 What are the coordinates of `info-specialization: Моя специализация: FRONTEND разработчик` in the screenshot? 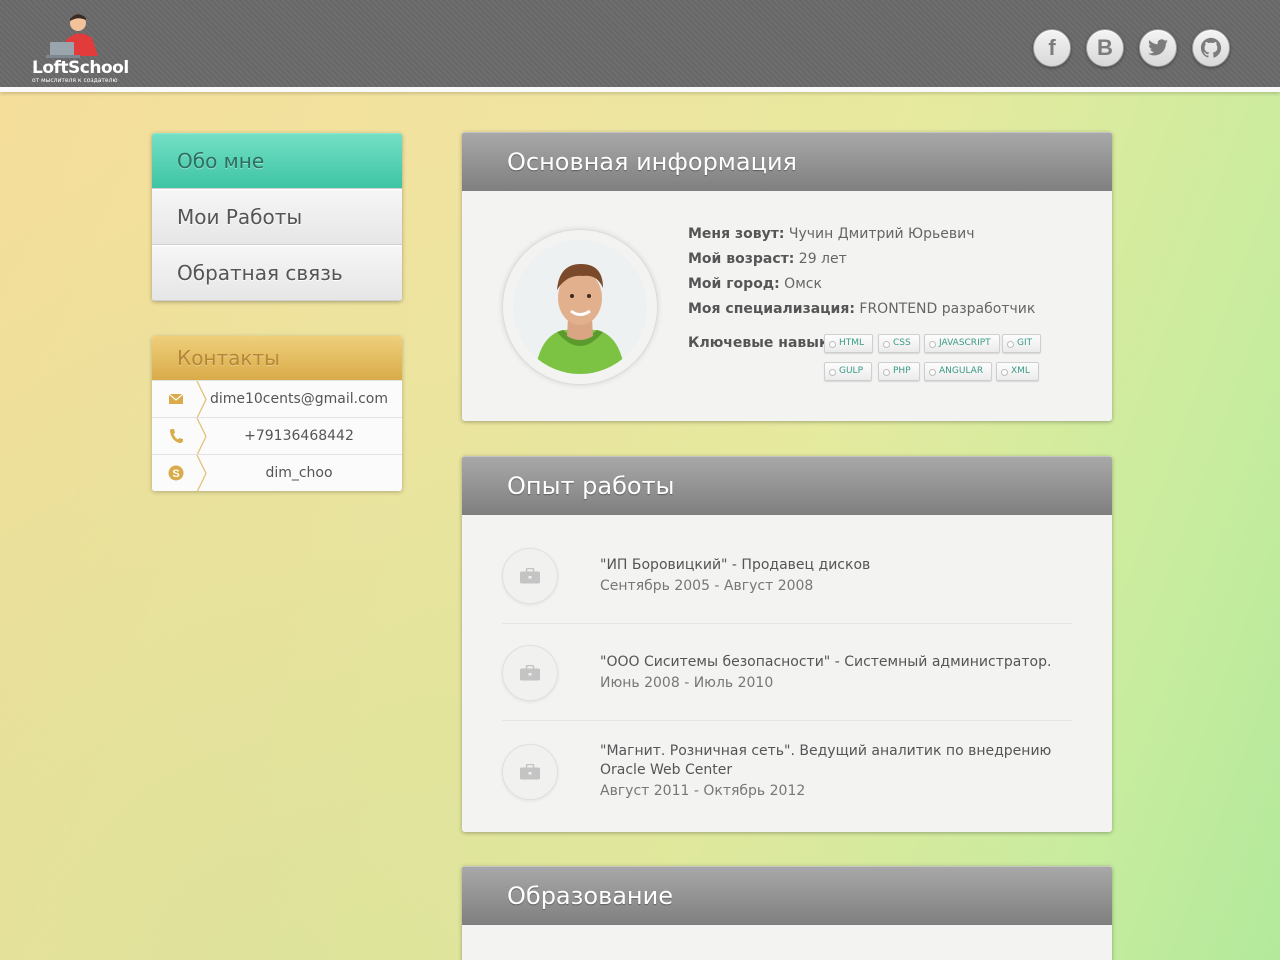 It's located at (861, 309).